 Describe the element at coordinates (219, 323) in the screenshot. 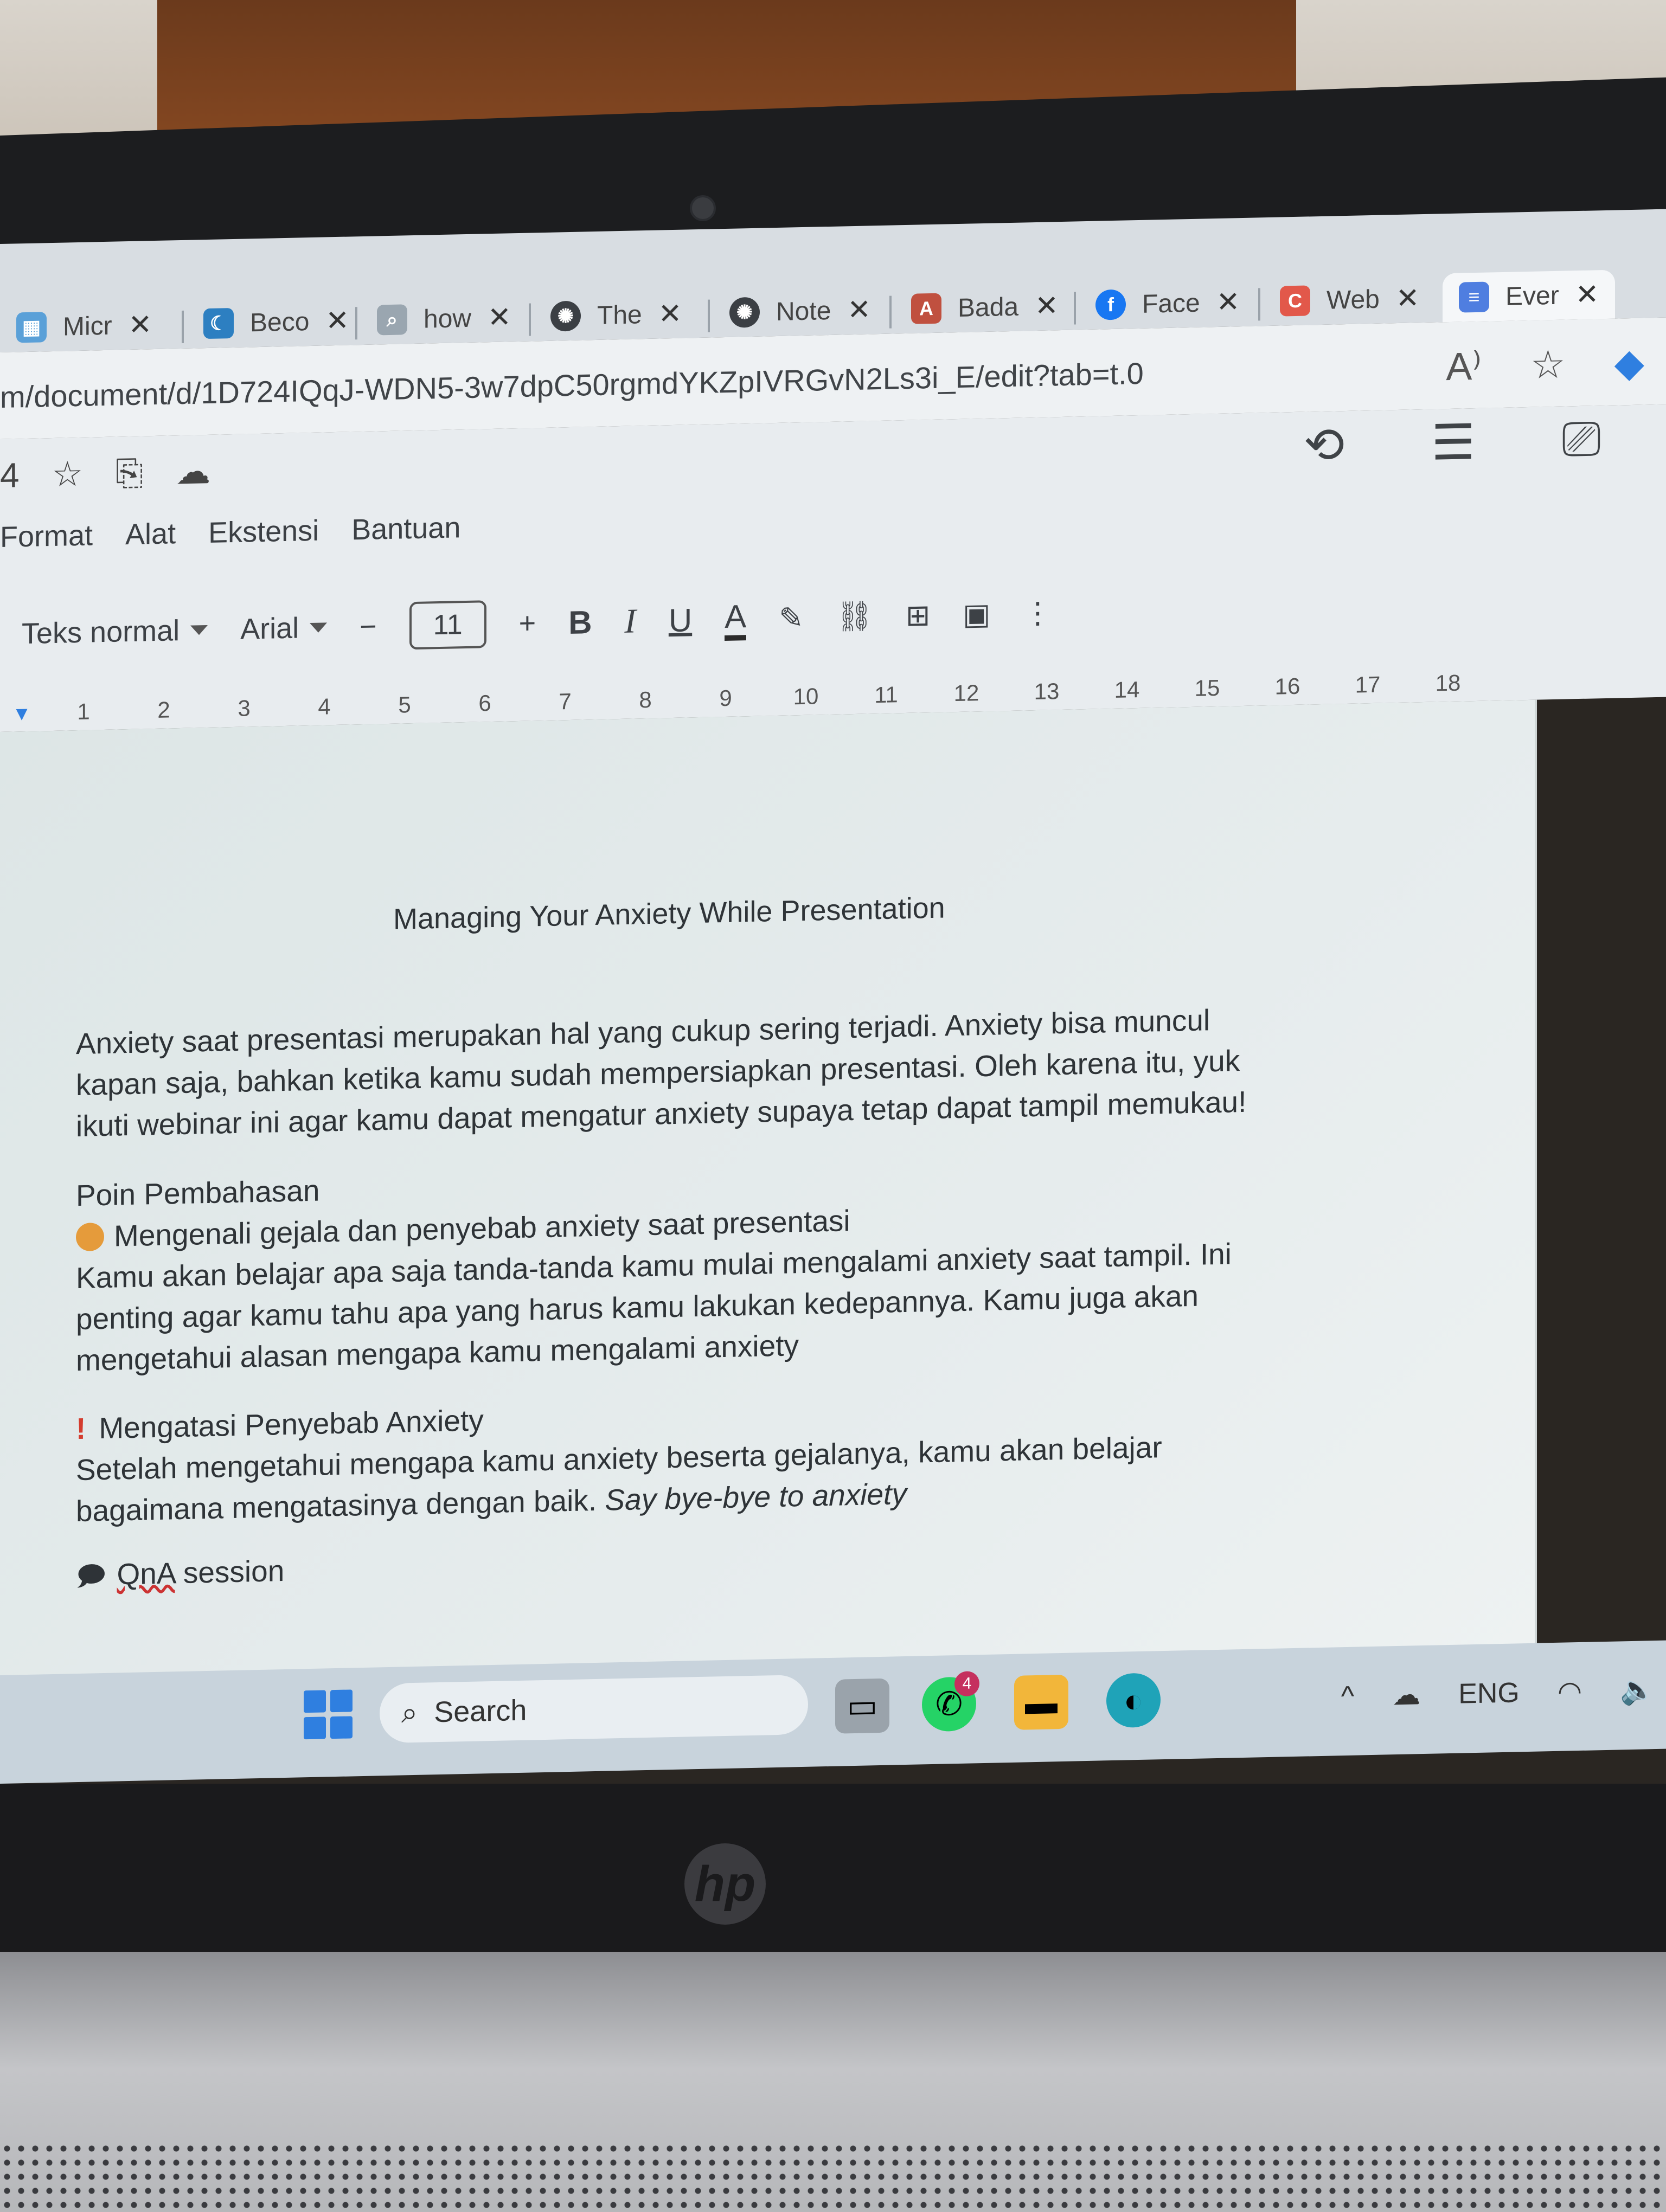

I see `moon-icon: ☾` at that location.